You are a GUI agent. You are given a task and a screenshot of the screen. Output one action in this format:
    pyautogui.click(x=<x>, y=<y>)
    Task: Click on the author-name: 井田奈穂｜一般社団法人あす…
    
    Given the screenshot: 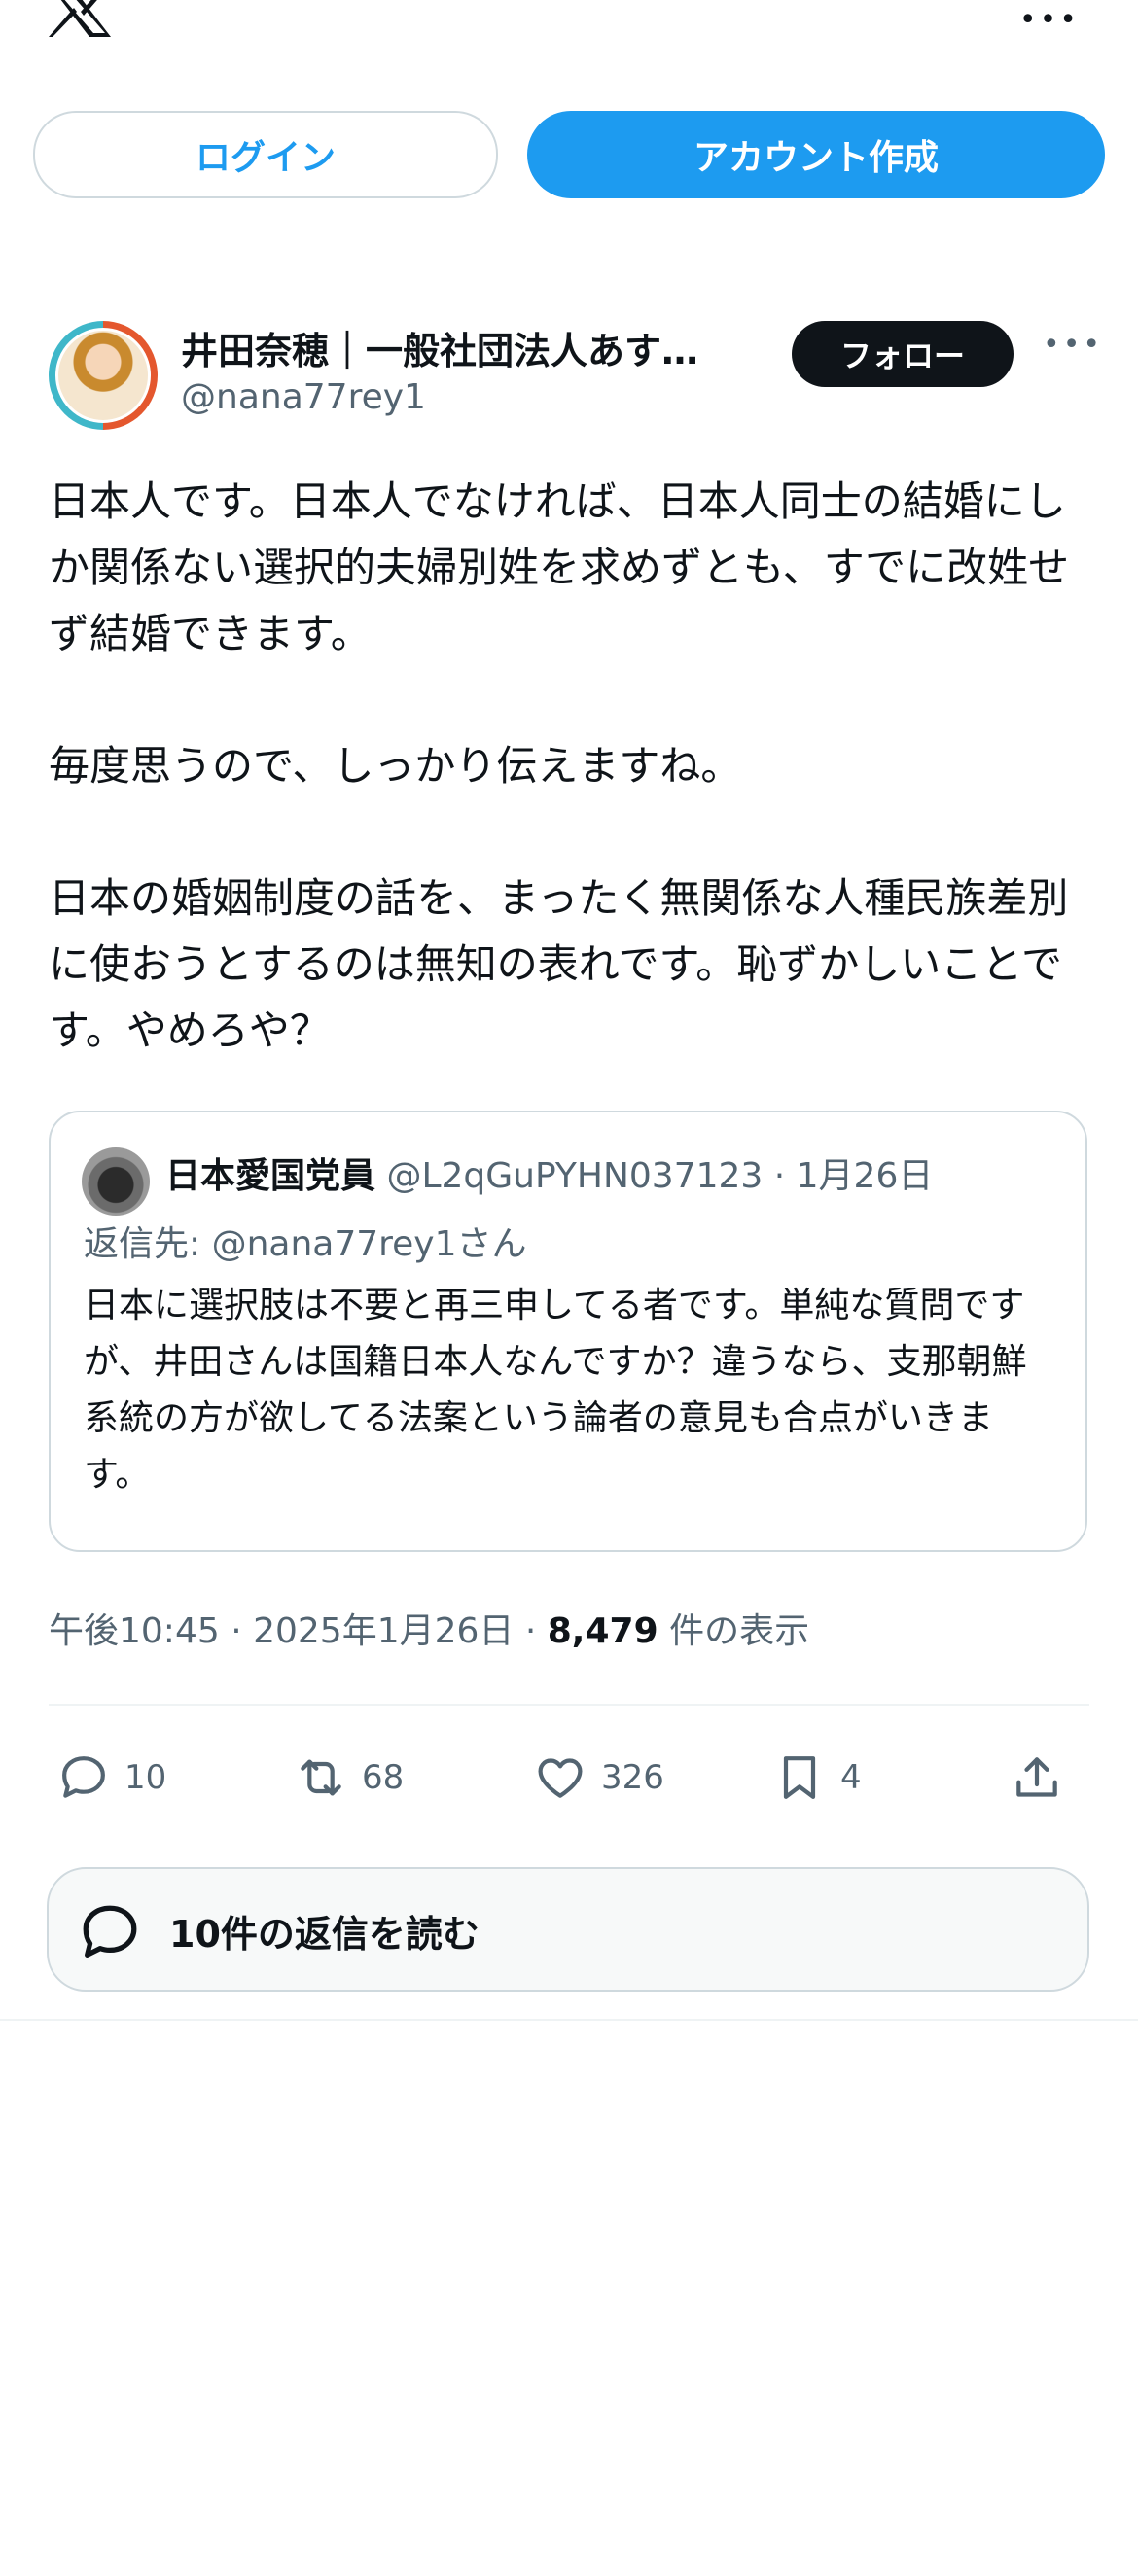 What is the action you would take?
    pyautogui.click(x=492, y=348)
    